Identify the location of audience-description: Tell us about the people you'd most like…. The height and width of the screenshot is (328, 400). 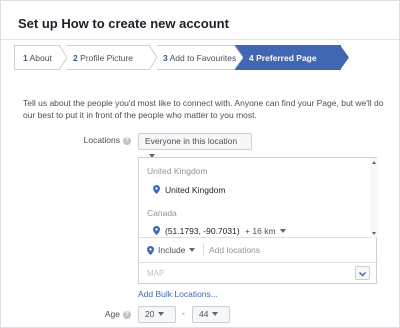
(203, 109).